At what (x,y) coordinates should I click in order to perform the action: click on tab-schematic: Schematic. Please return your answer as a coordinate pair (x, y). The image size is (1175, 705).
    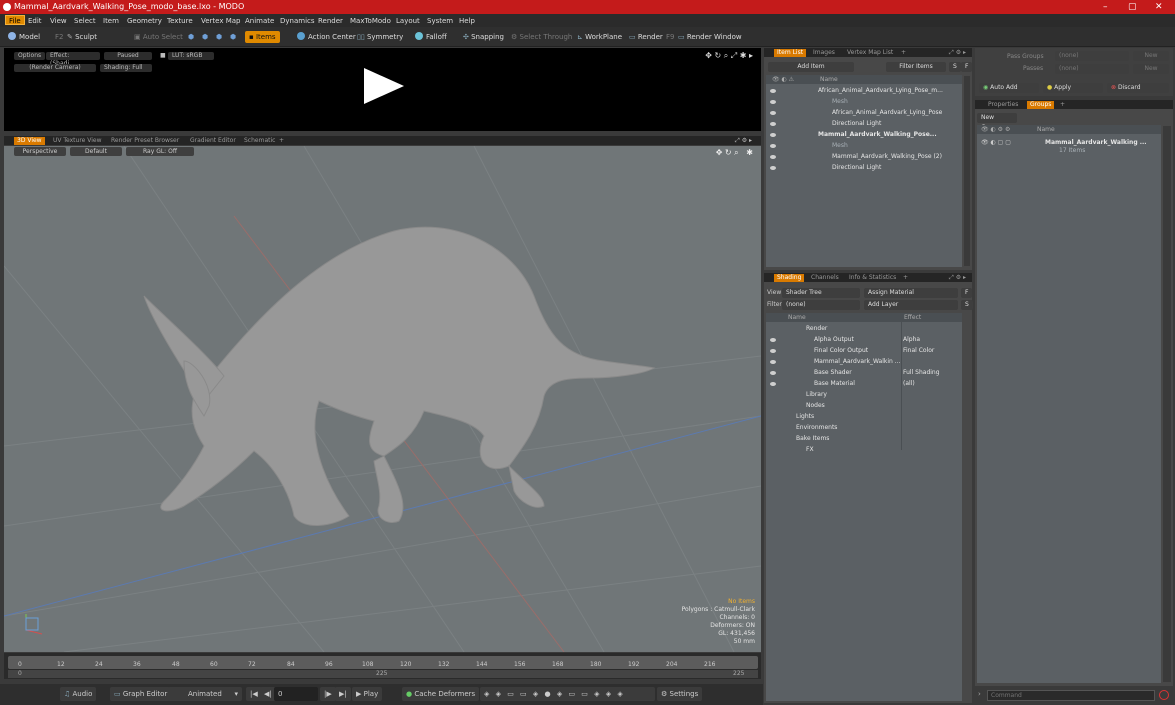
    Looking at the image, I should click on (259, 141).